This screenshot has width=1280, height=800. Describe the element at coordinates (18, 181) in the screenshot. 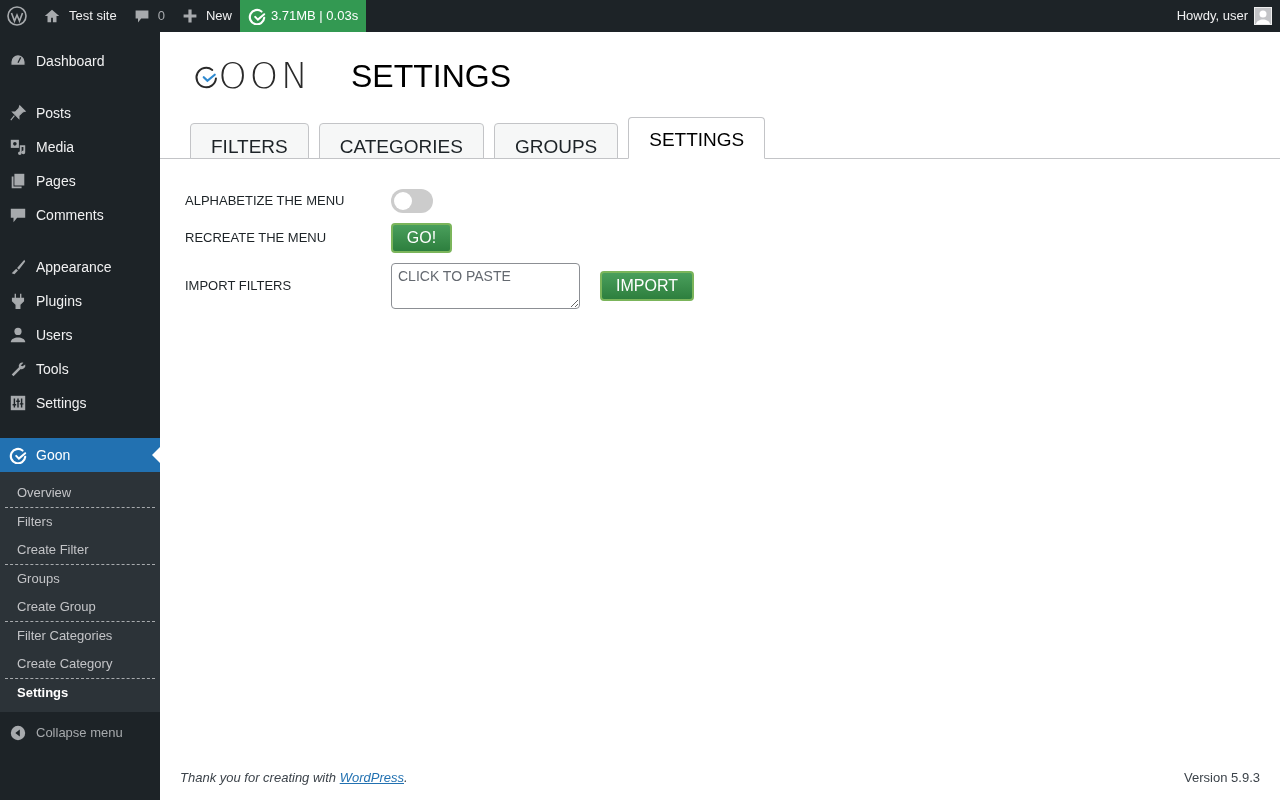

I see `pages-icon` at that location.